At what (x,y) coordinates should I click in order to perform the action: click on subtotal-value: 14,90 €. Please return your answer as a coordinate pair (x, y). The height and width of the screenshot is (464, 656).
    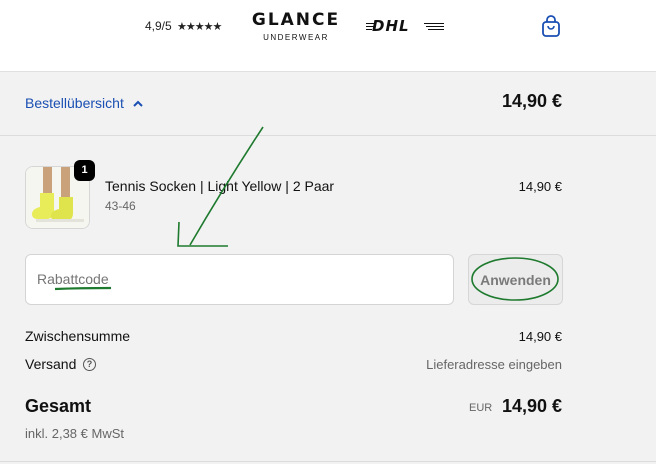
    Looking at the image, I should click on (540, 336).